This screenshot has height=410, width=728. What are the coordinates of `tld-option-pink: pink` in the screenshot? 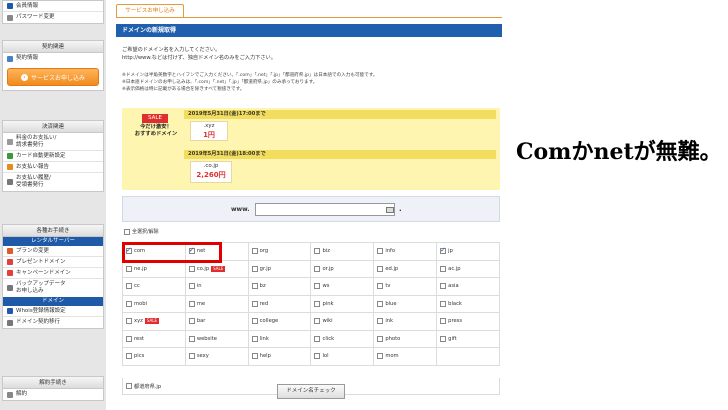 It's located at (343, 304).